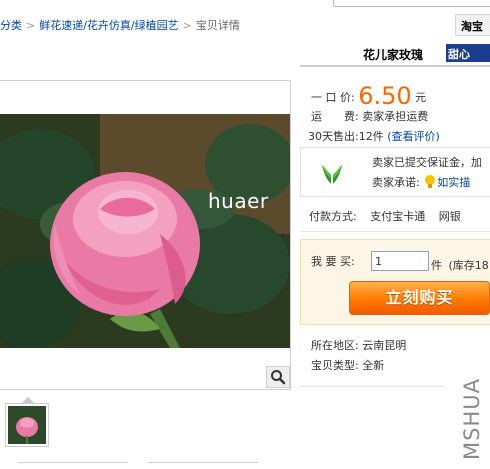 The height and width of the screenshot is (469, 490). Describe the element at coordinates (332, 174) in the screenshot. I see `hands-icon` at that location.